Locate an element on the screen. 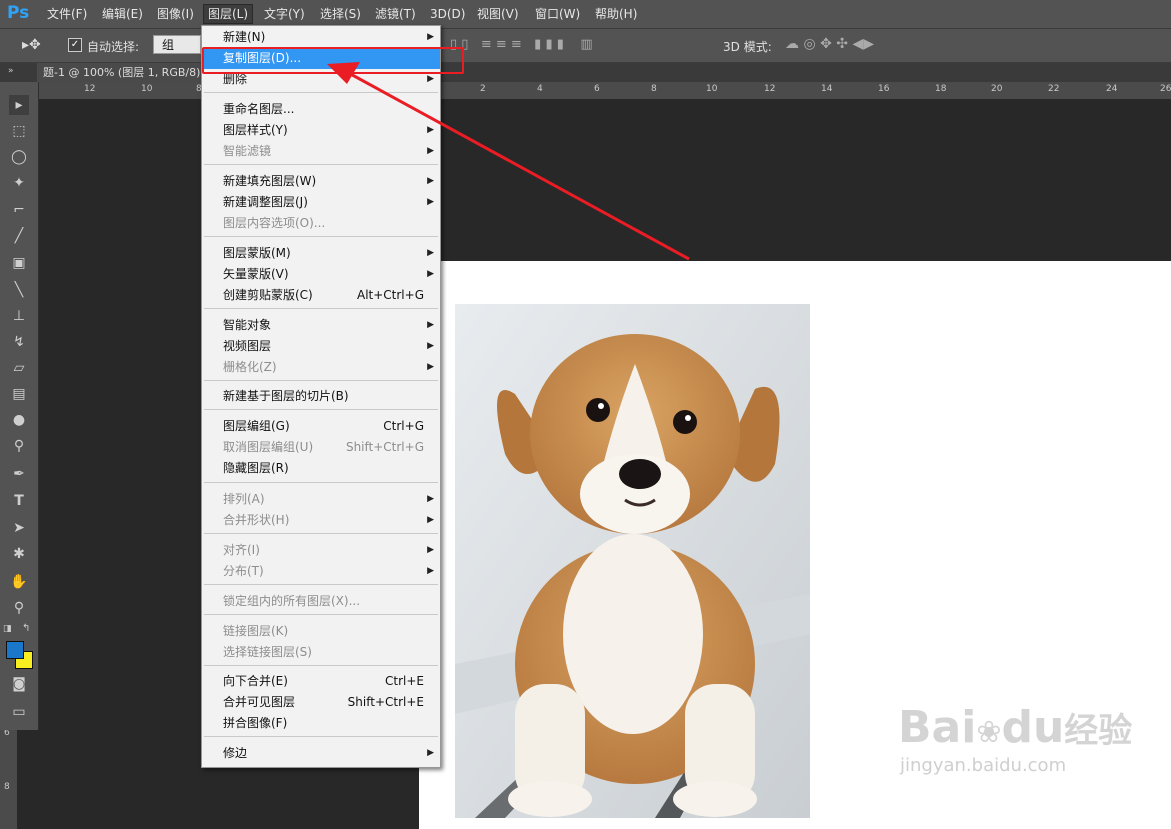 This screenshot has height=829, width=1171. foreground-color-swatch is located at coordinates (15, 650).